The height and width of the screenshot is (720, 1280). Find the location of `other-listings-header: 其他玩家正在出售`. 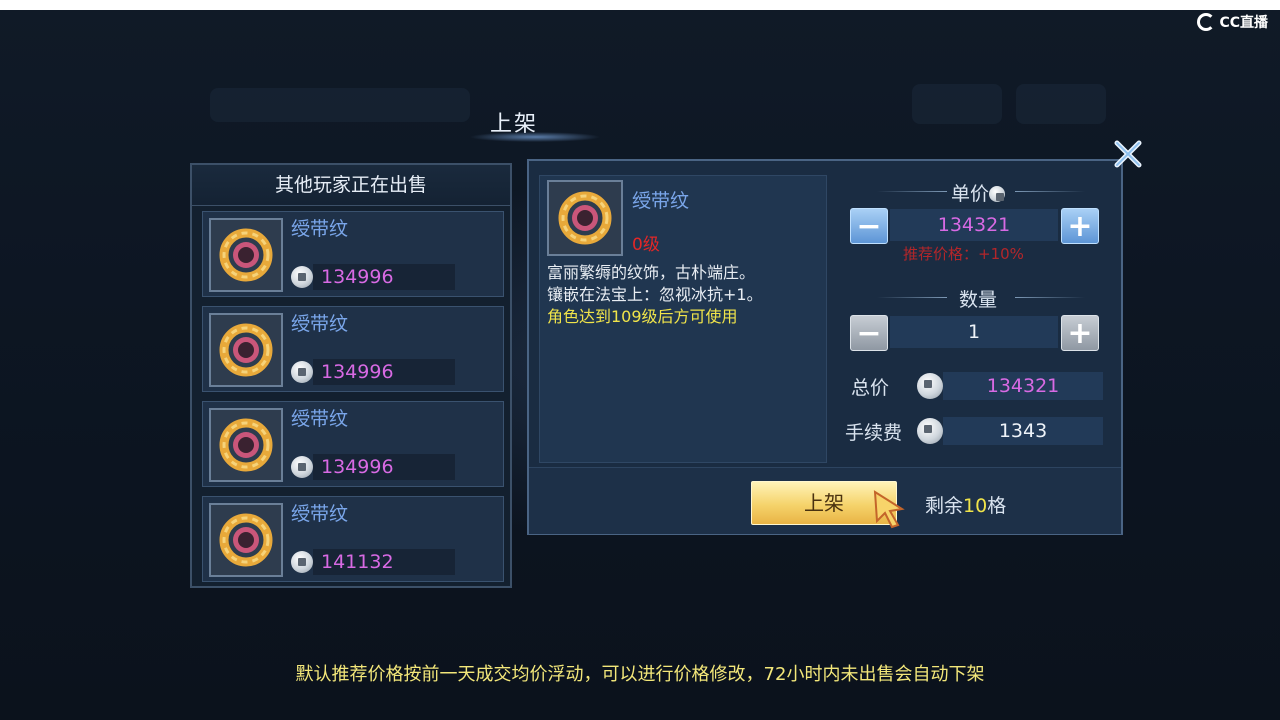

other-listings-header: 其他玩家正在出售 is located at coordinates (351, 185).